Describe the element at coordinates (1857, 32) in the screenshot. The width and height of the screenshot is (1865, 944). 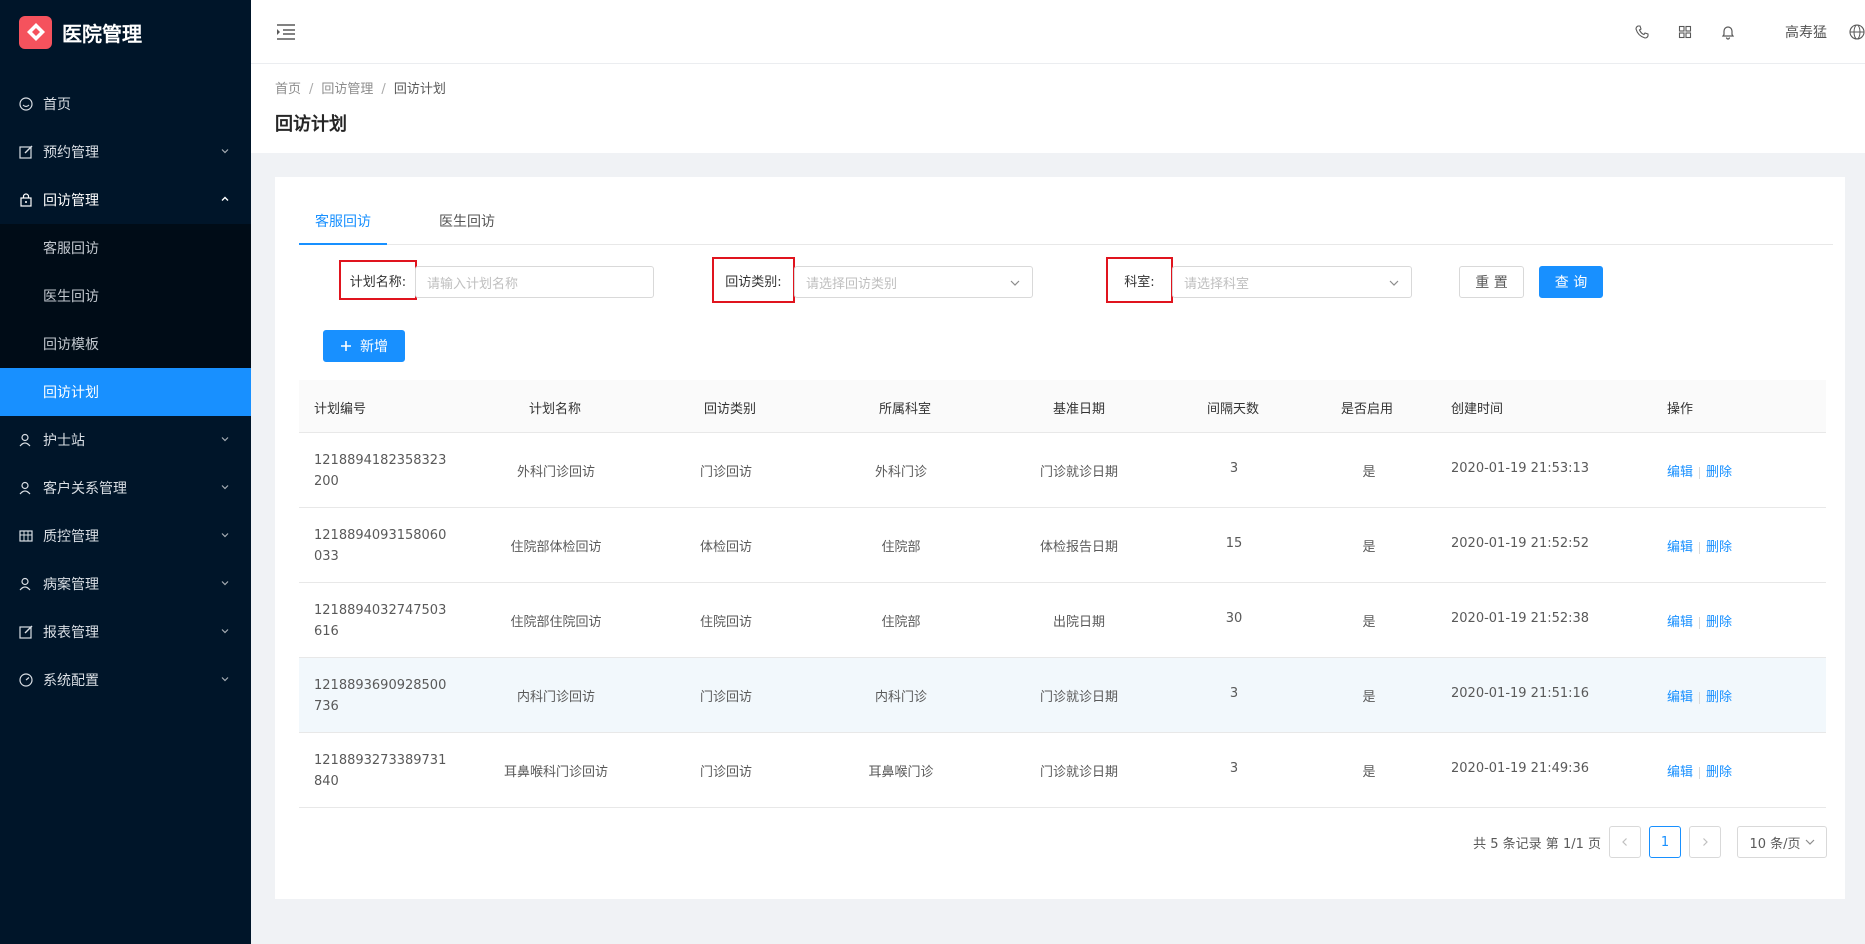
I see `globe-icon` at that location.